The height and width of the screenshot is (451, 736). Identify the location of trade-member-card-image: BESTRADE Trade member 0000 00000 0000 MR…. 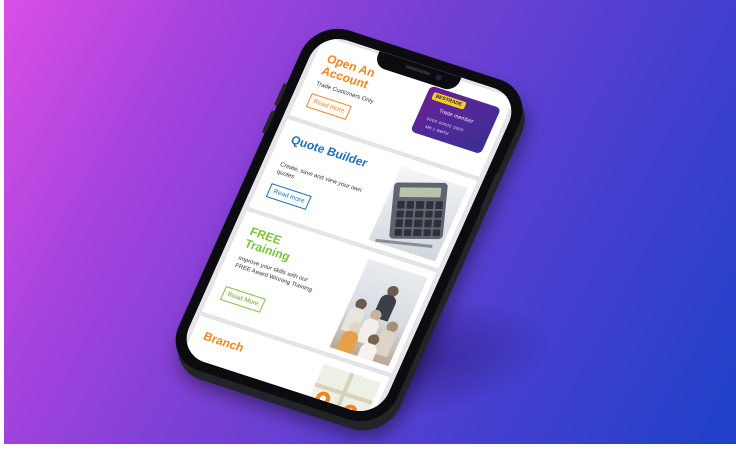
(456, 120).